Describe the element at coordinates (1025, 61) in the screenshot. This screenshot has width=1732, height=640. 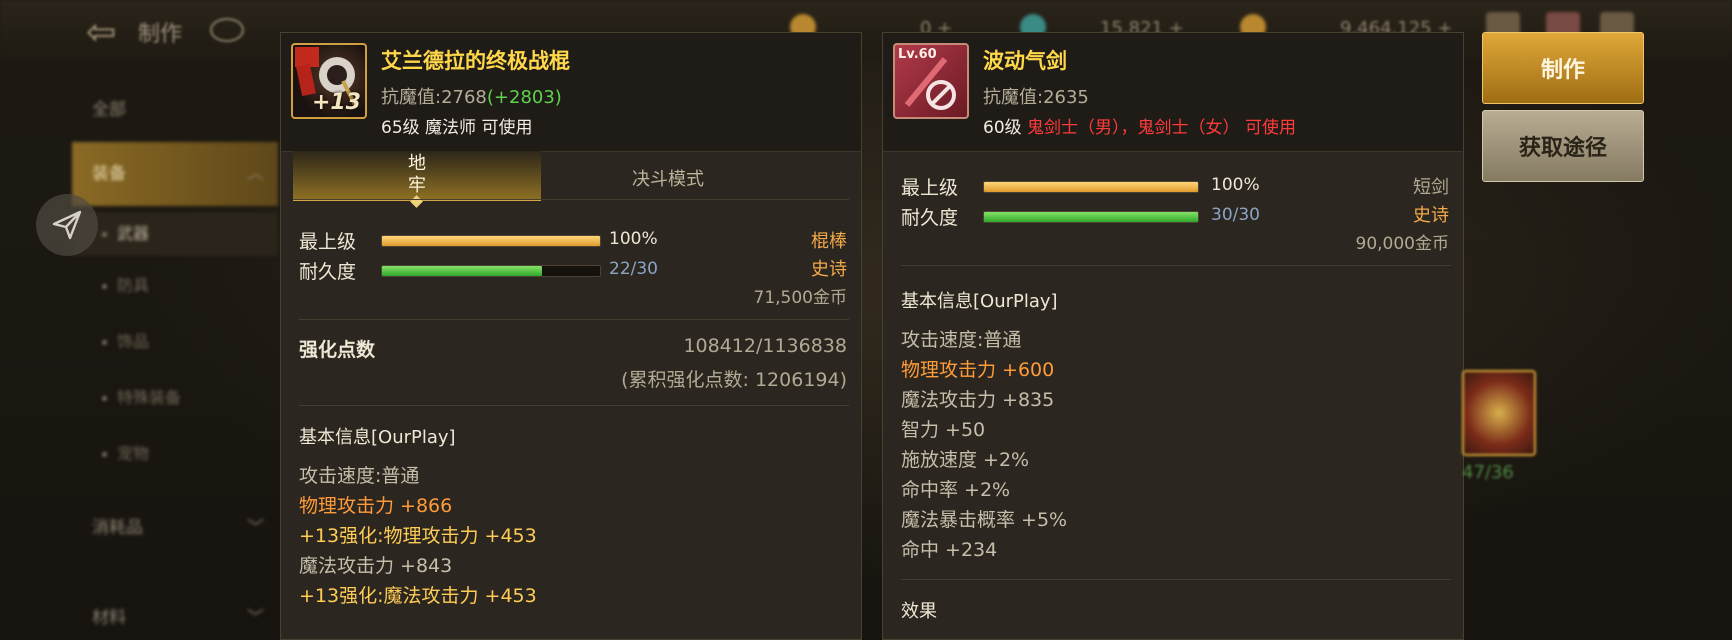
I see `item-name: 波动气剑` at that location.